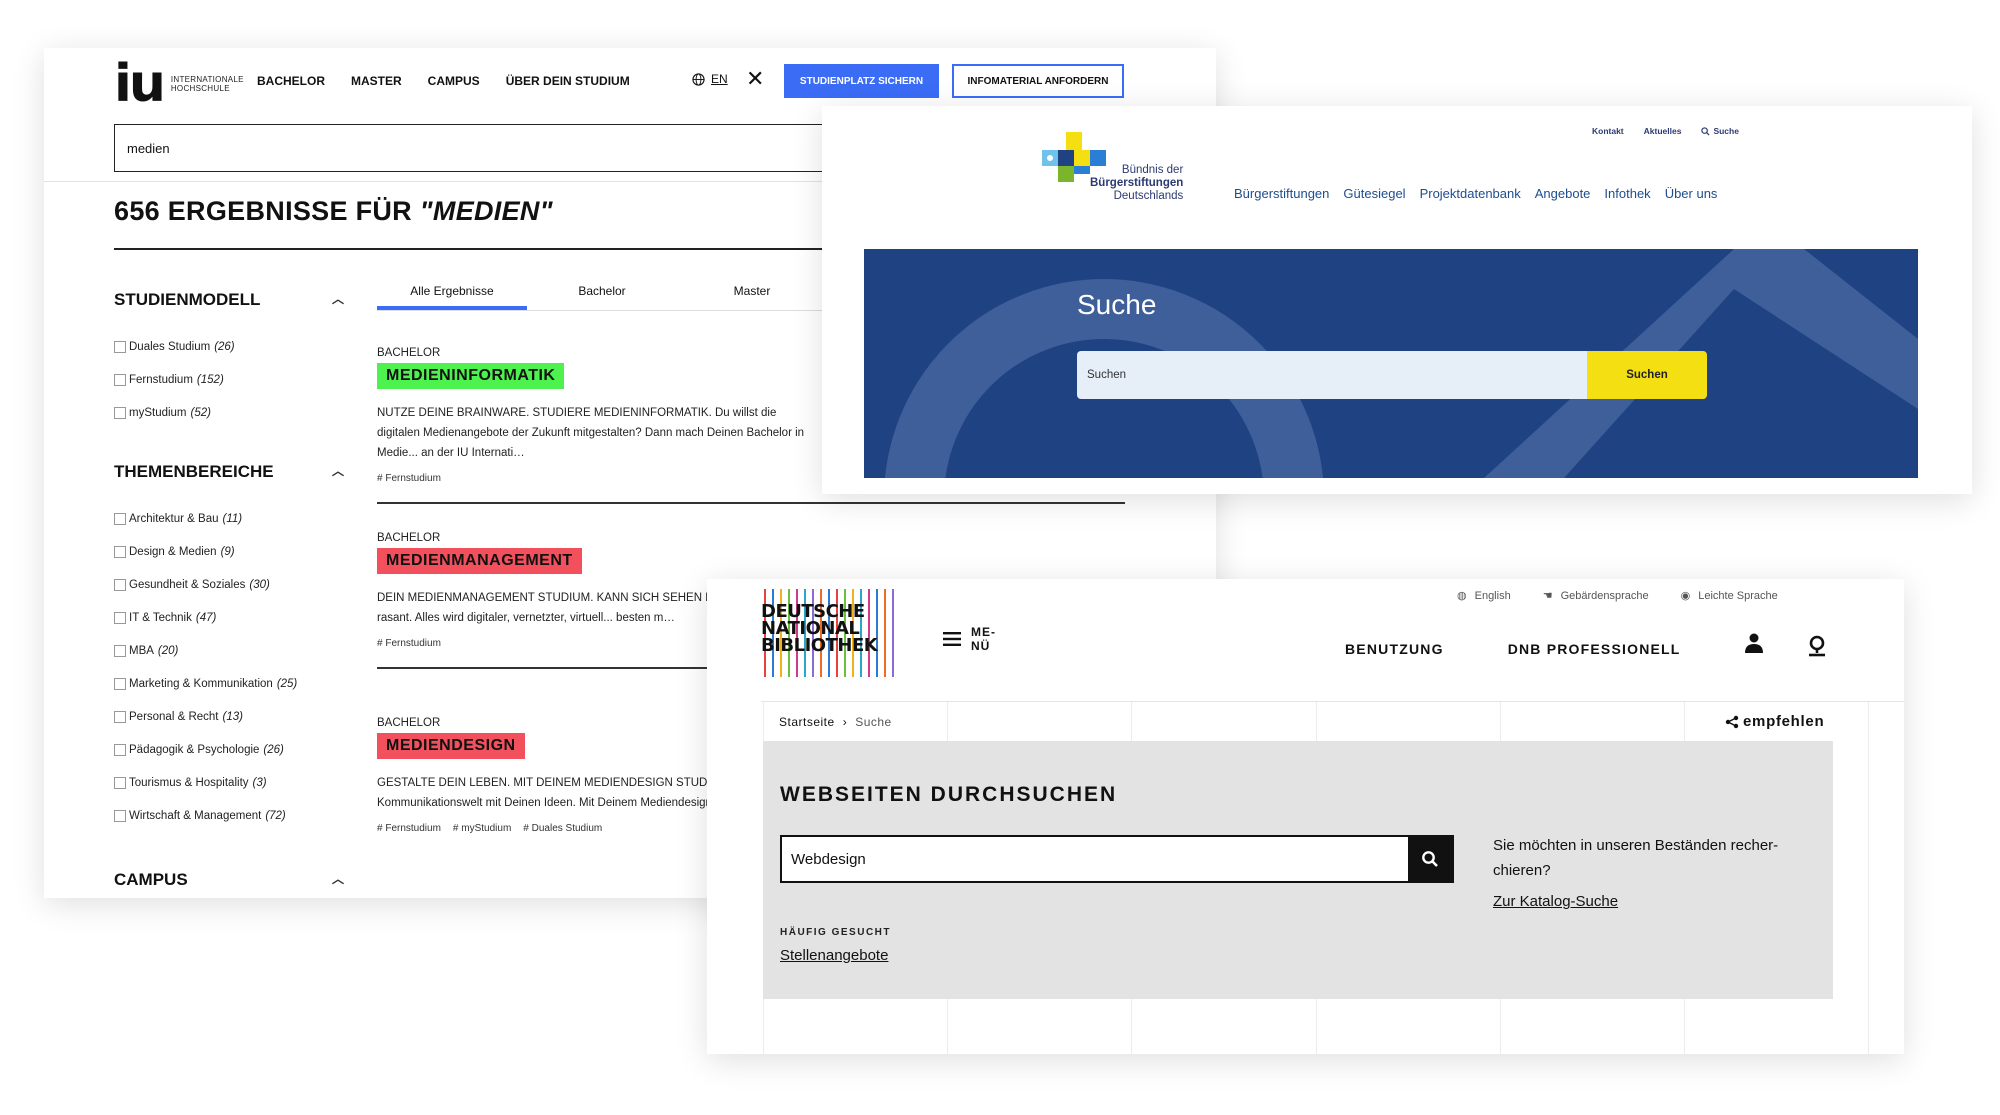  Describe the element at coordinates (1726, 131) in the screenshot. I see `util-suche-label: Suche` at that location.